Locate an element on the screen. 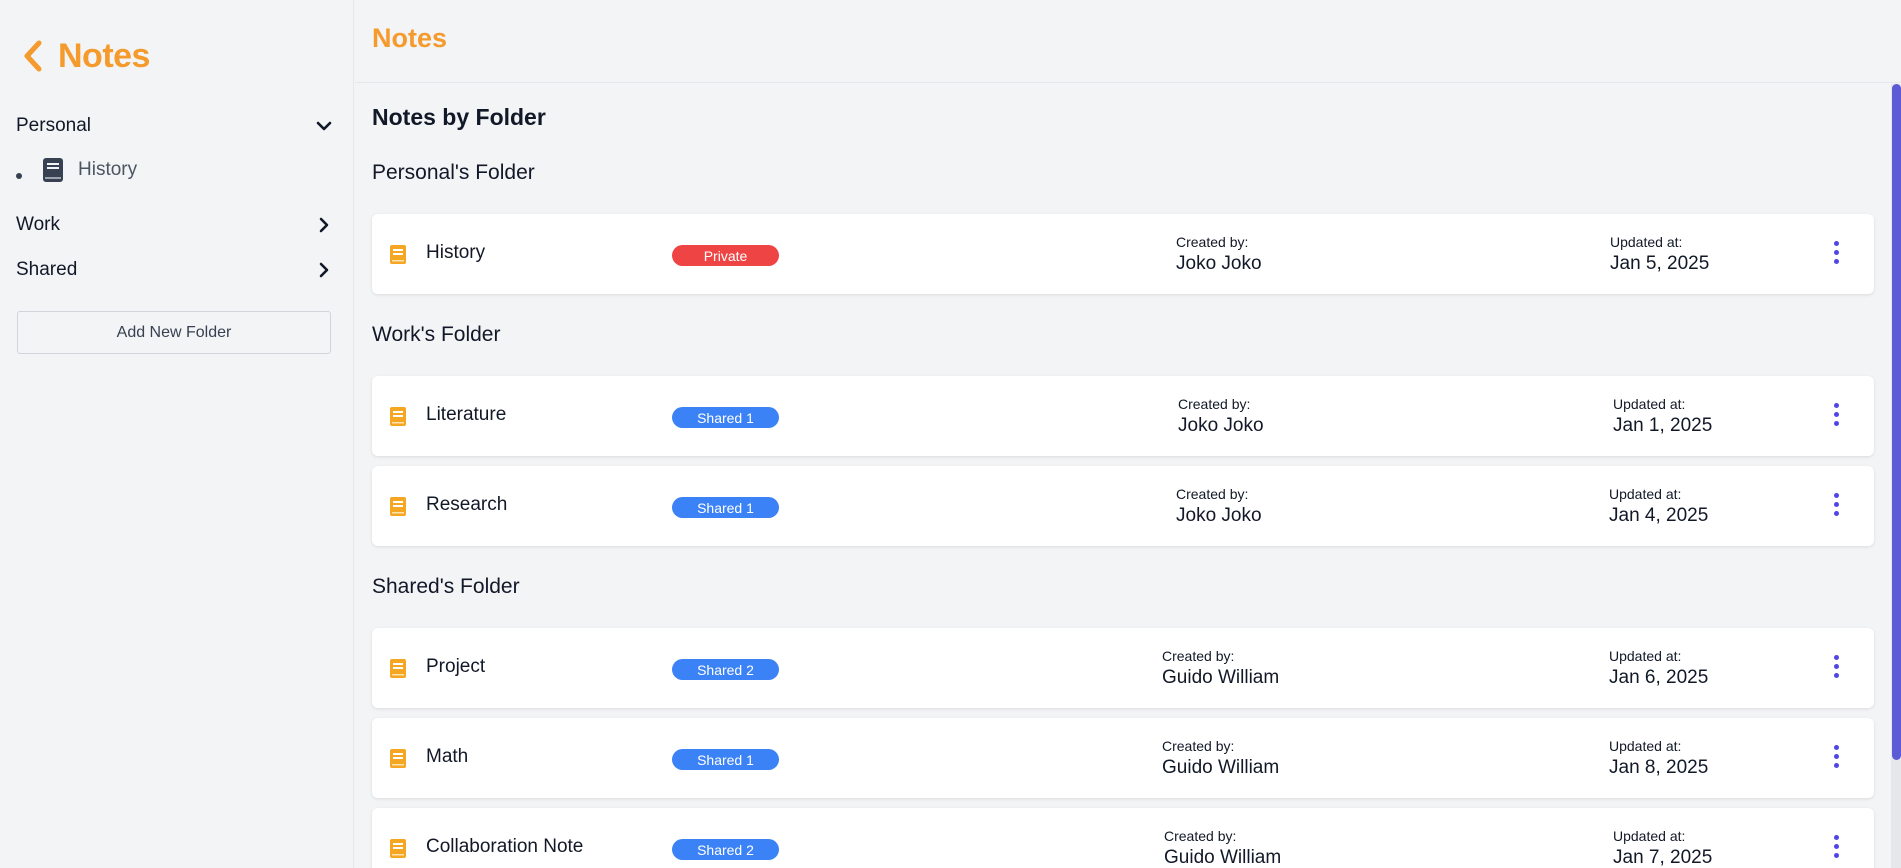  folder-heading-personal: Personal's Folder is located at coordinates (453, 172).